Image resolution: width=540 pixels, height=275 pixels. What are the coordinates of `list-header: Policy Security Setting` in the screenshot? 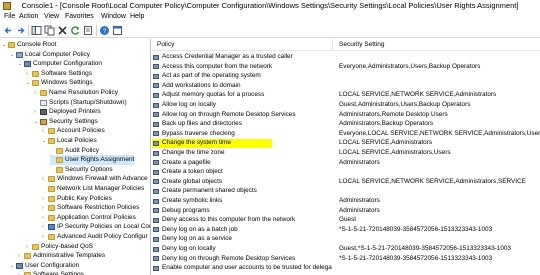 It's located at (346, 45).